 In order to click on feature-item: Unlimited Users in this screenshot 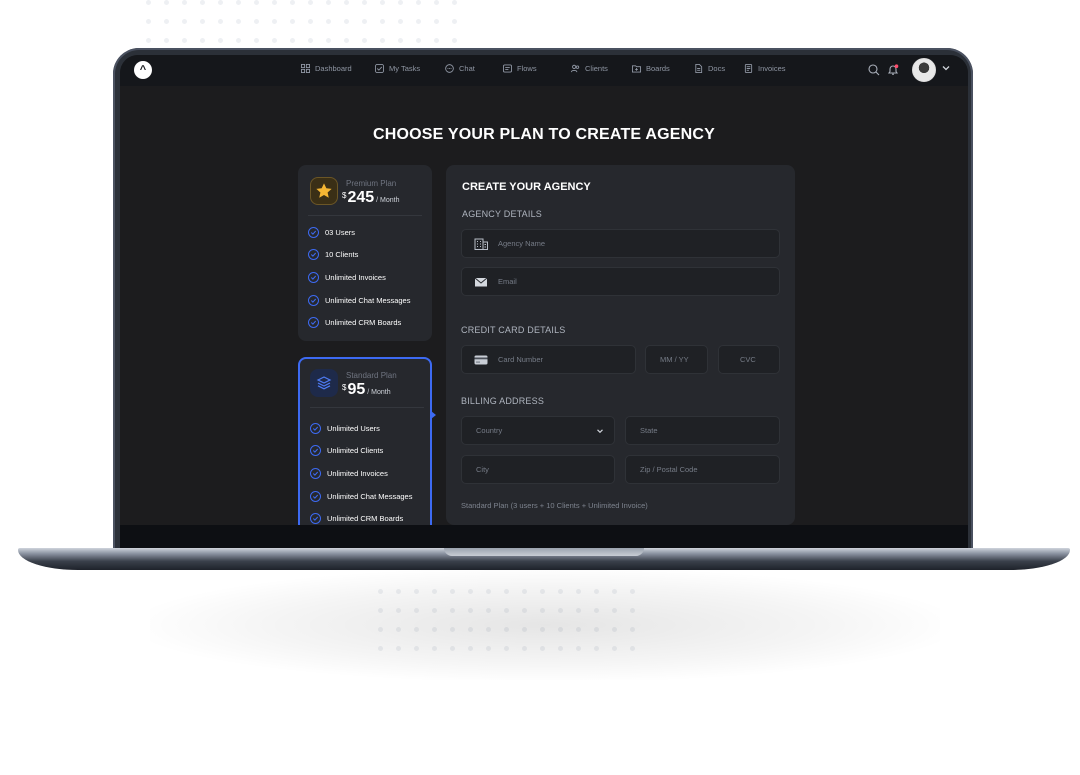, I will do `click(361, 428)`.